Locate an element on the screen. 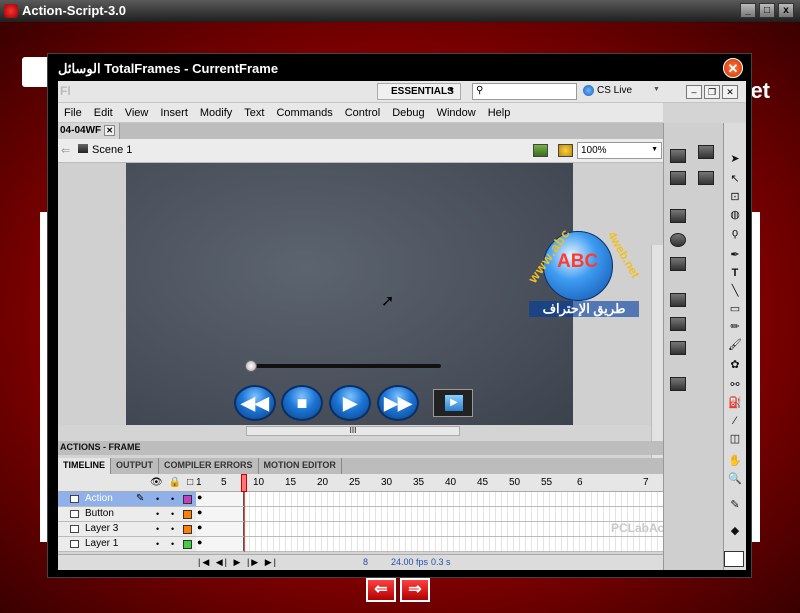 The width and height of the screenshot is (800, 613). history-panel-icon is located at coordinates (678, 384).